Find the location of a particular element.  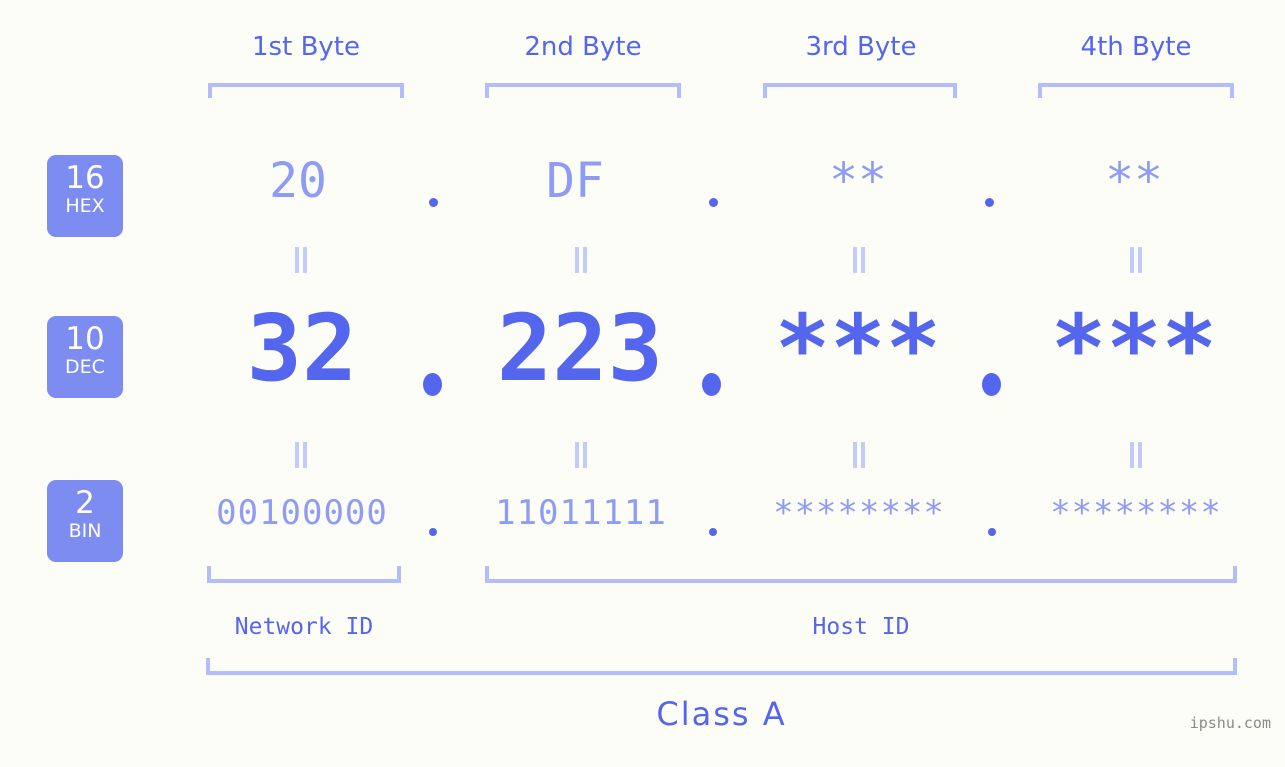

class-label: Class A is located at coordinates (721, 714).